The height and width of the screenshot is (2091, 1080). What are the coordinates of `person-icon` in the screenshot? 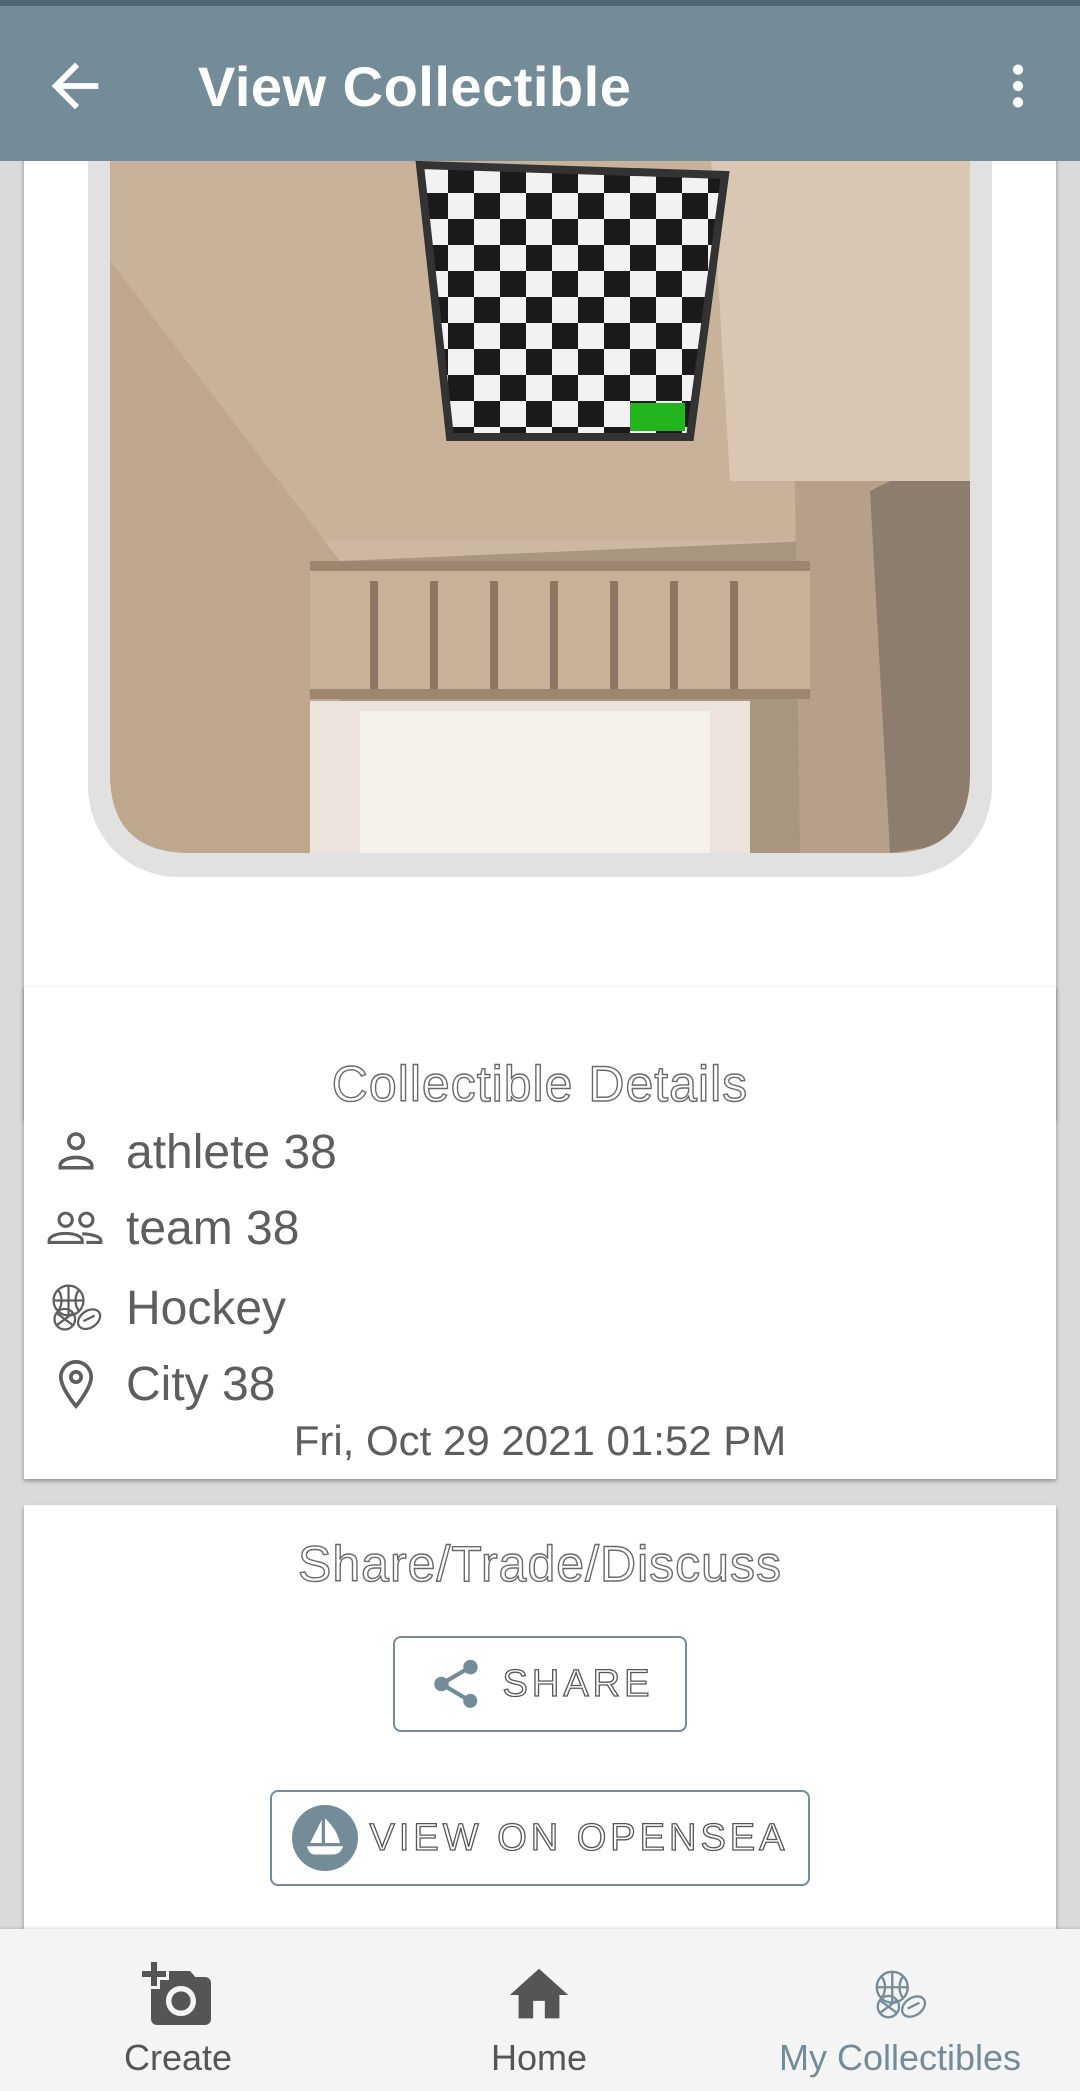 It's located at (76, 1152).